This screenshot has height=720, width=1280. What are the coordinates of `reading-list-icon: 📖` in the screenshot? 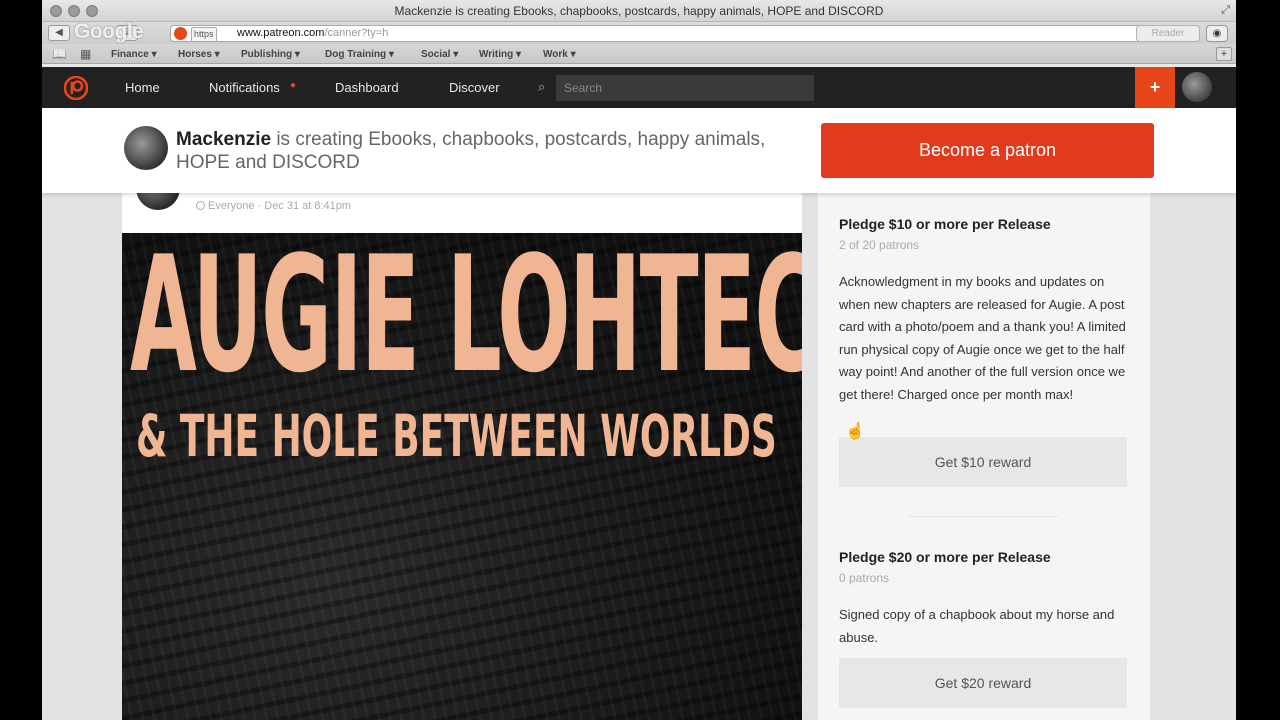 It's located at (59, 54).